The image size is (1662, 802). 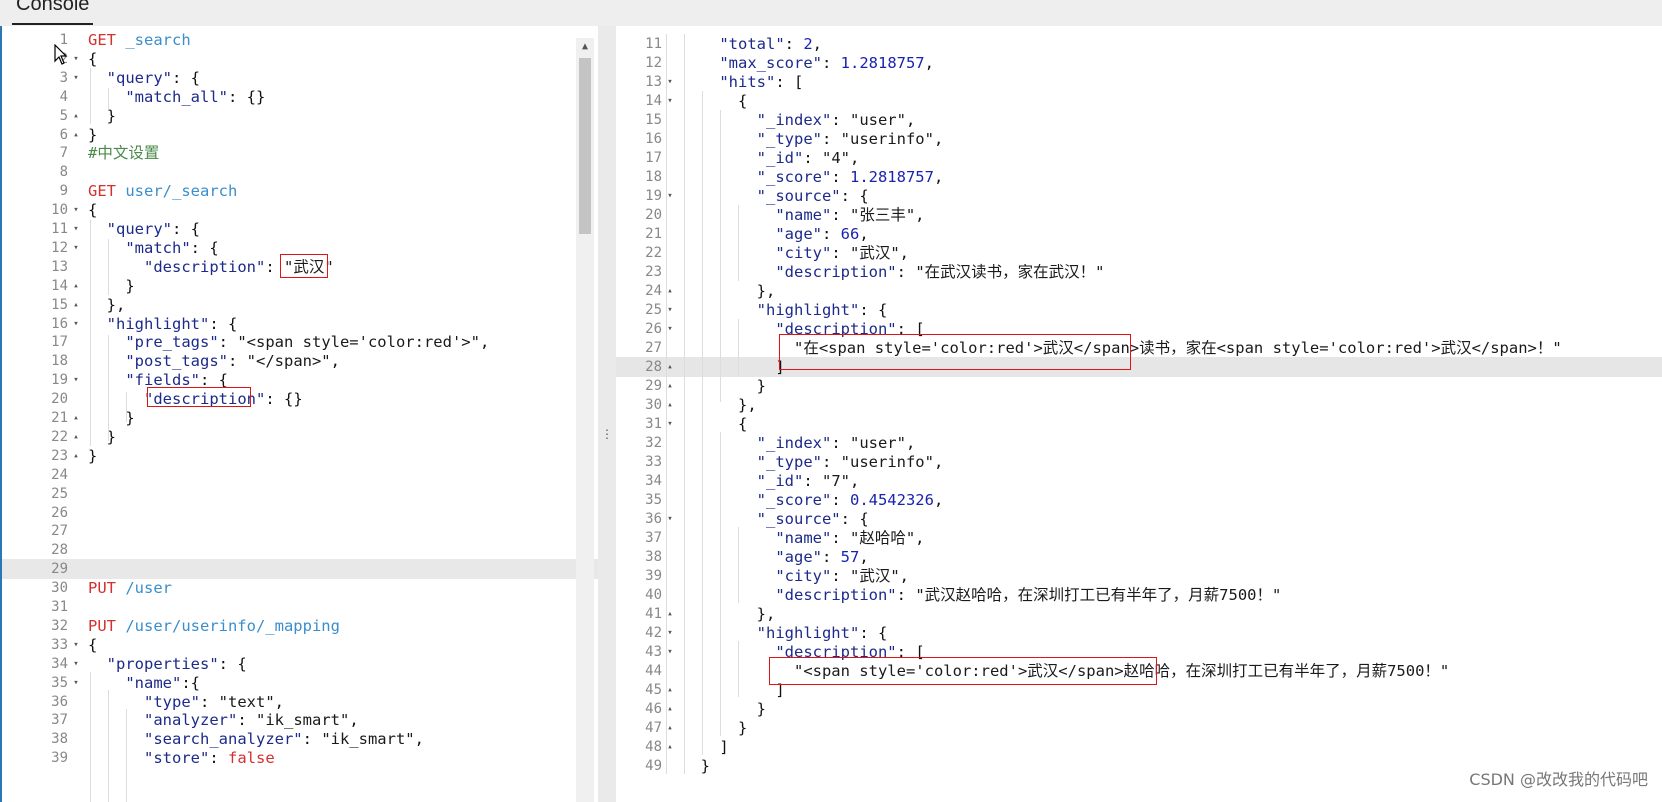 I want to click on code-line: 48 ▴ ], so click(x=1139, y=747).